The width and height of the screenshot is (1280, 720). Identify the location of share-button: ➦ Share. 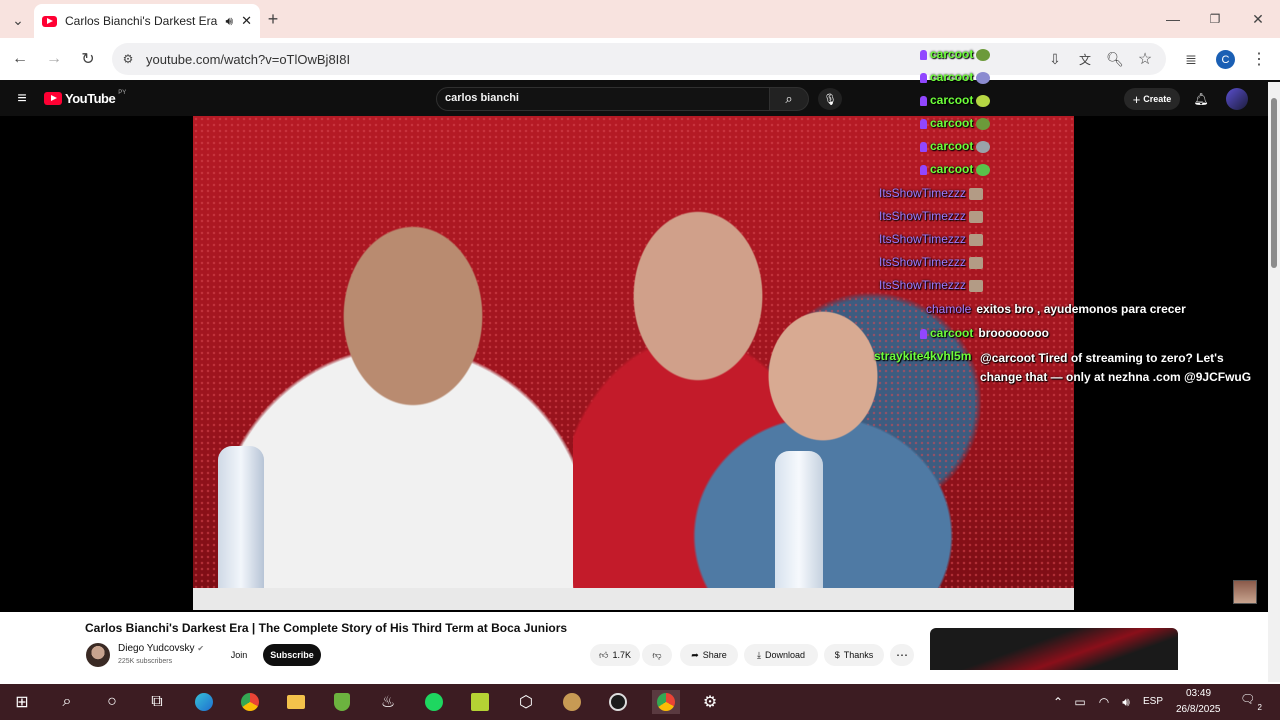
(709, 655).